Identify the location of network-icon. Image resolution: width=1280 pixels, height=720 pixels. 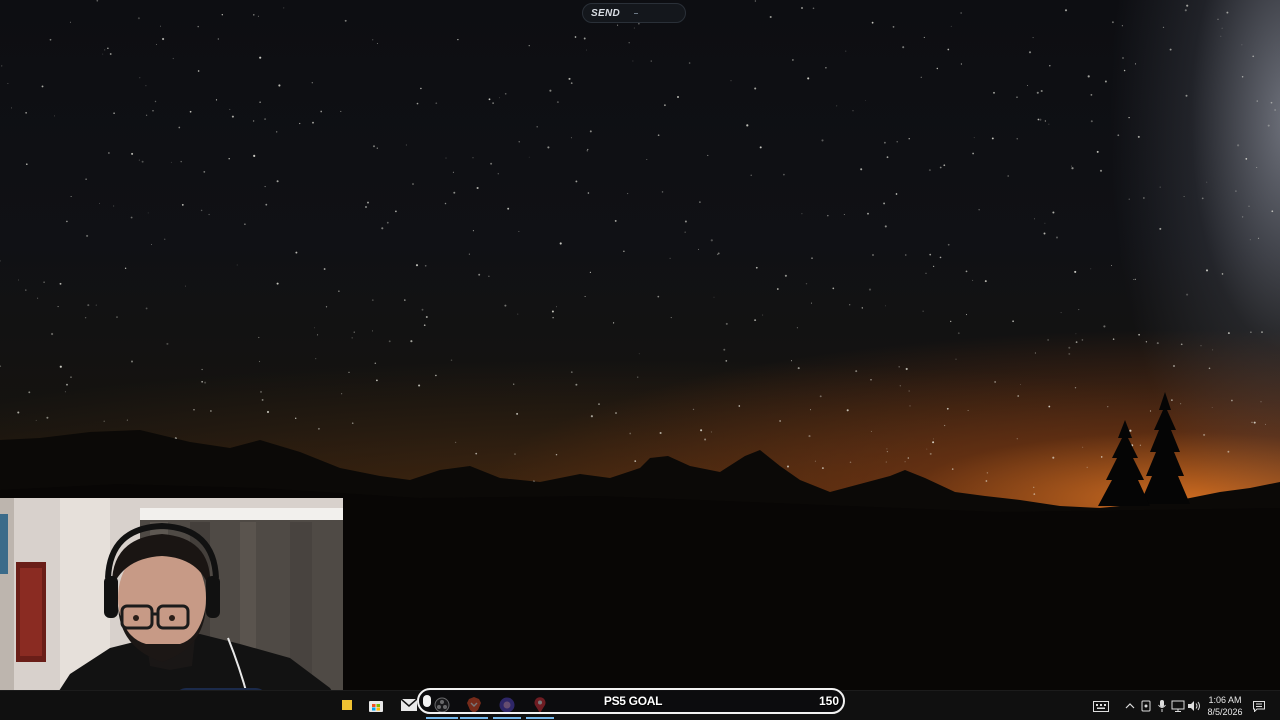
(1178, 706).